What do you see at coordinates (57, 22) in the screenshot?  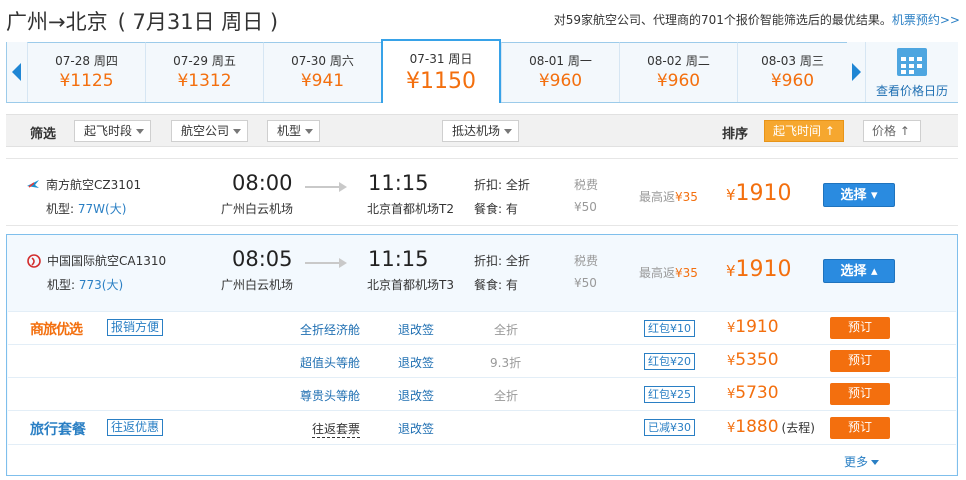 I see `route-cities: 广州→北京` at bounding box center [57, 22].